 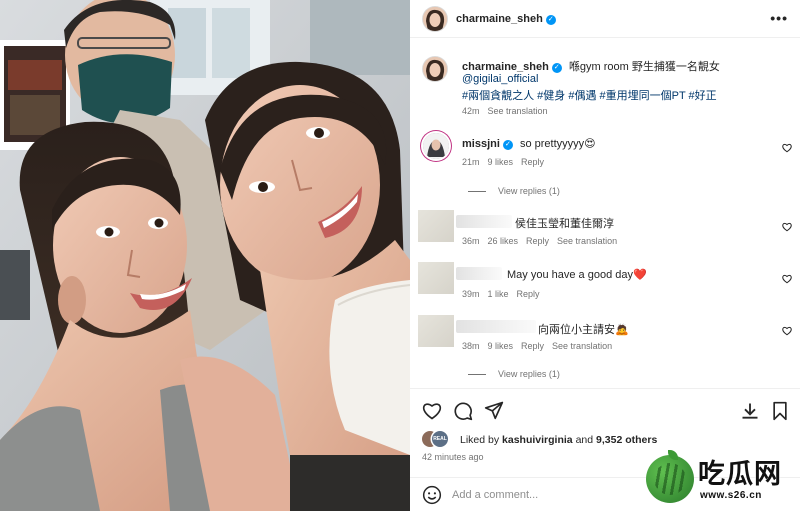 I want to click on download-icon, so click(x=750, y=411).